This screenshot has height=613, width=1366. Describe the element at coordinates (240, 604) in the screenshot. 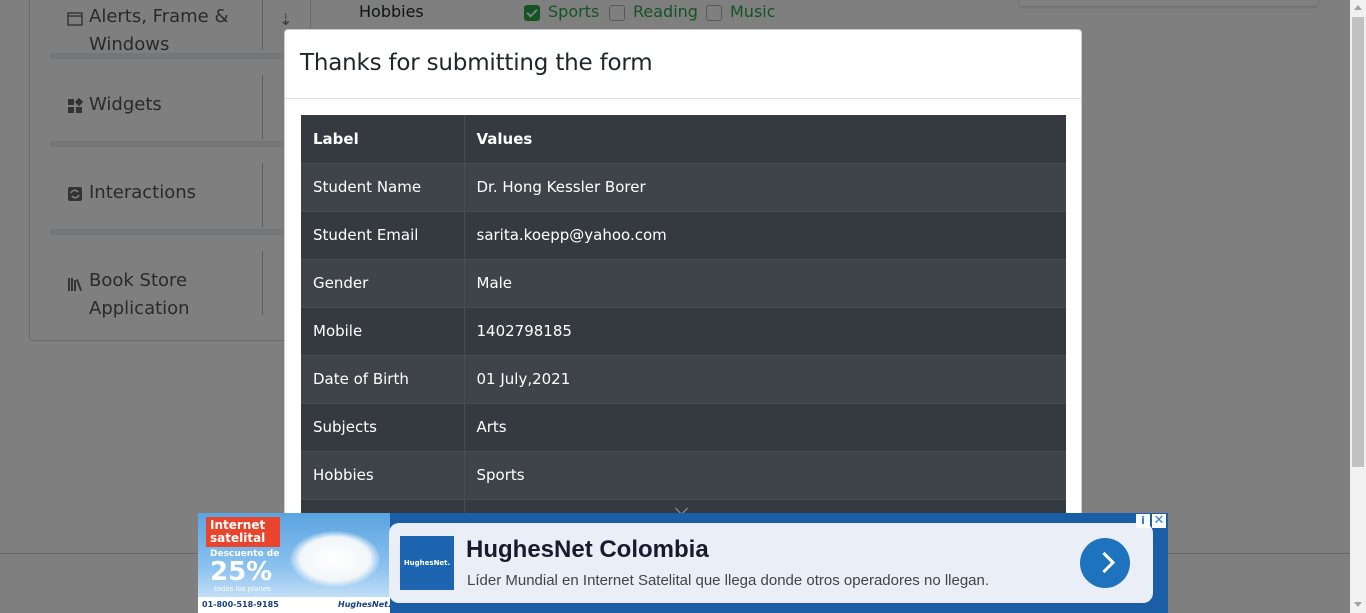

I see `ad-phone: 01-800-518-9185` at that location.